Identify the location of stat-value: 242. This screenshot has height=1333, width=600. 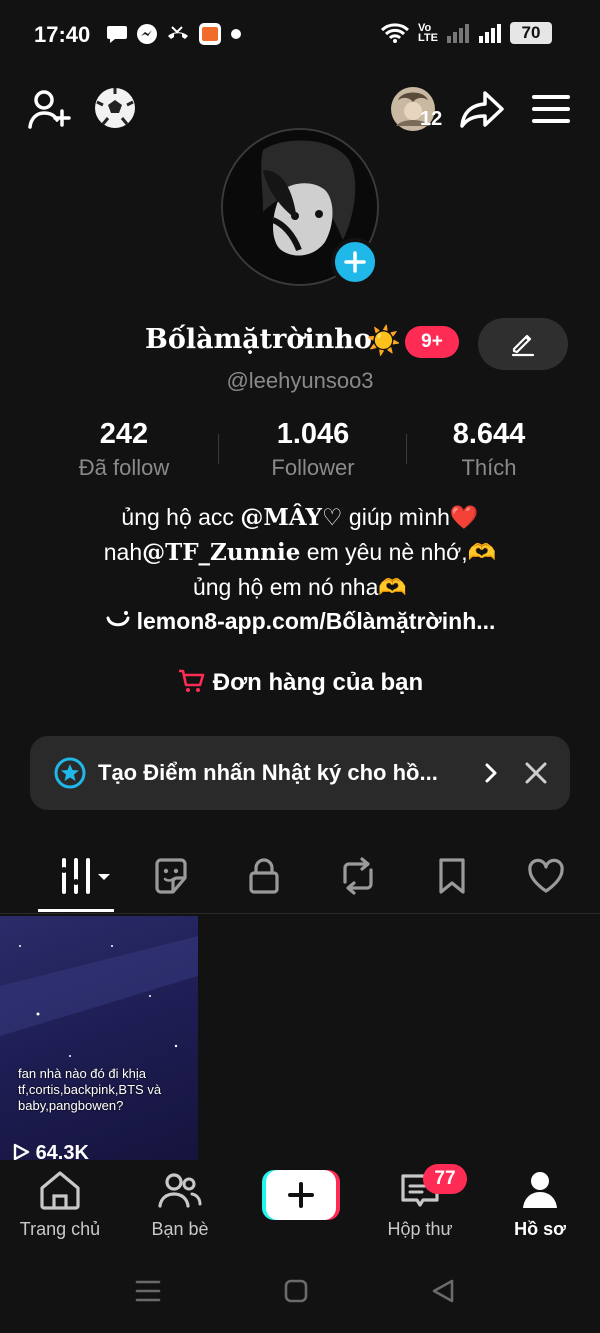
(124, 434).